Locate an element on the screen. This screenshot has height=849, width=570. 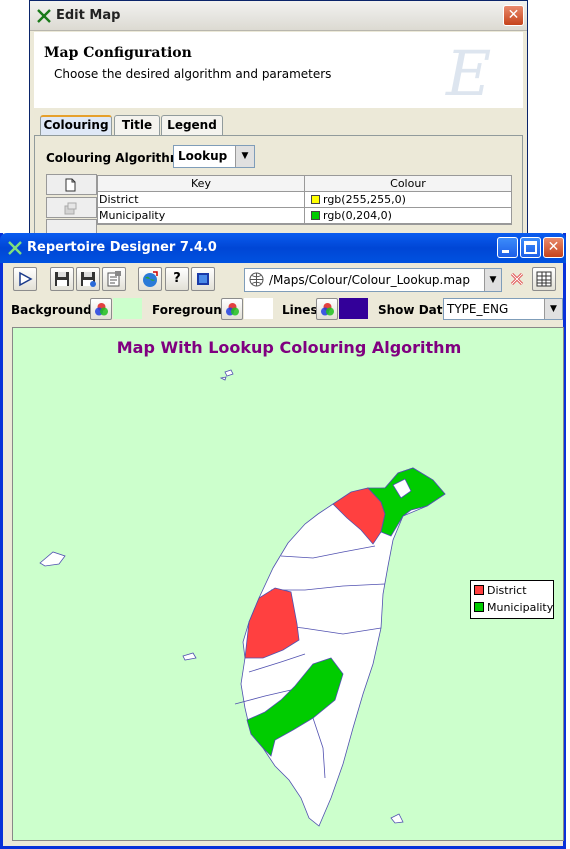
run-button is located at coordinates (25, 279).